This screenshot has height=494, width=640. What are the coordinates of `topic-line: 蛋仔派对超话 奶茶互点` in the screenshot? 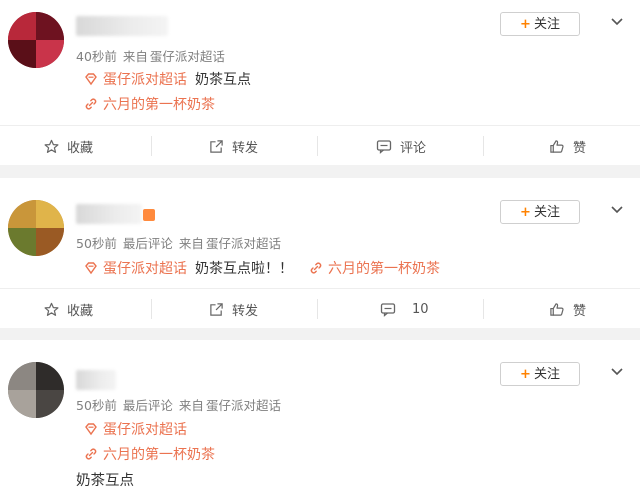 It's located at (167, 79).